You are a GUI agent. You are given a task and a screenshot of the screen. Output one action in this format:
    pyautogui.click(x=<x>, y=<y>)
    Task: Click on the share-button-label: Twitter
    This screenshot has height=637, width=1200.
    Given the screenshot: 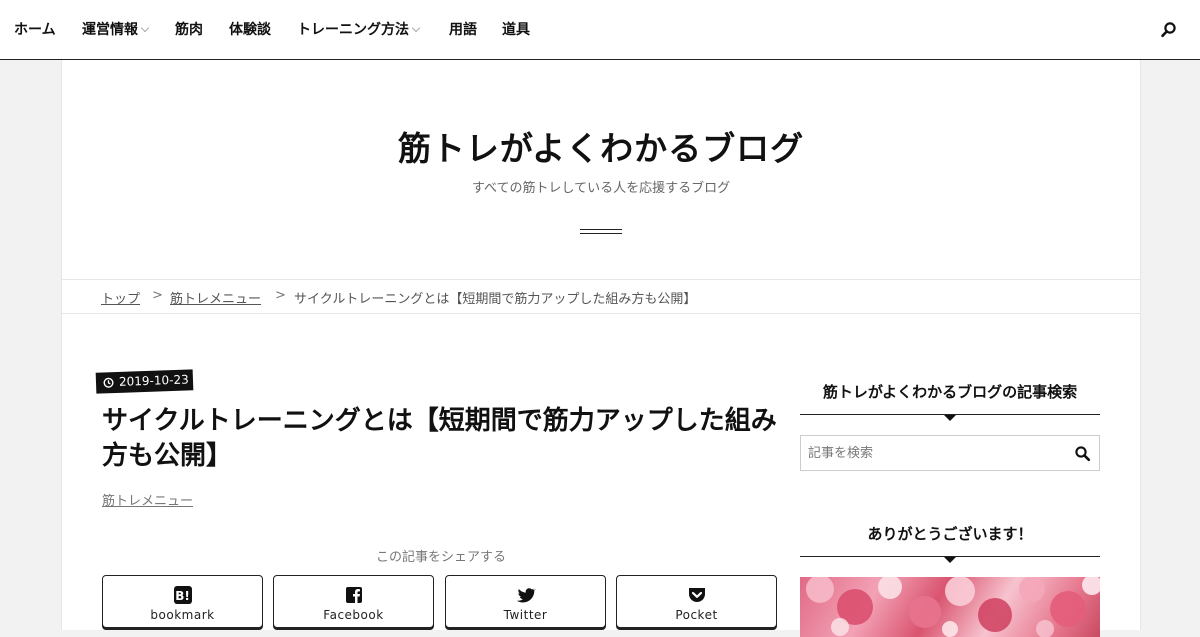 What is the action you would take?
    pyautogui.click(x=525, y=615)
    